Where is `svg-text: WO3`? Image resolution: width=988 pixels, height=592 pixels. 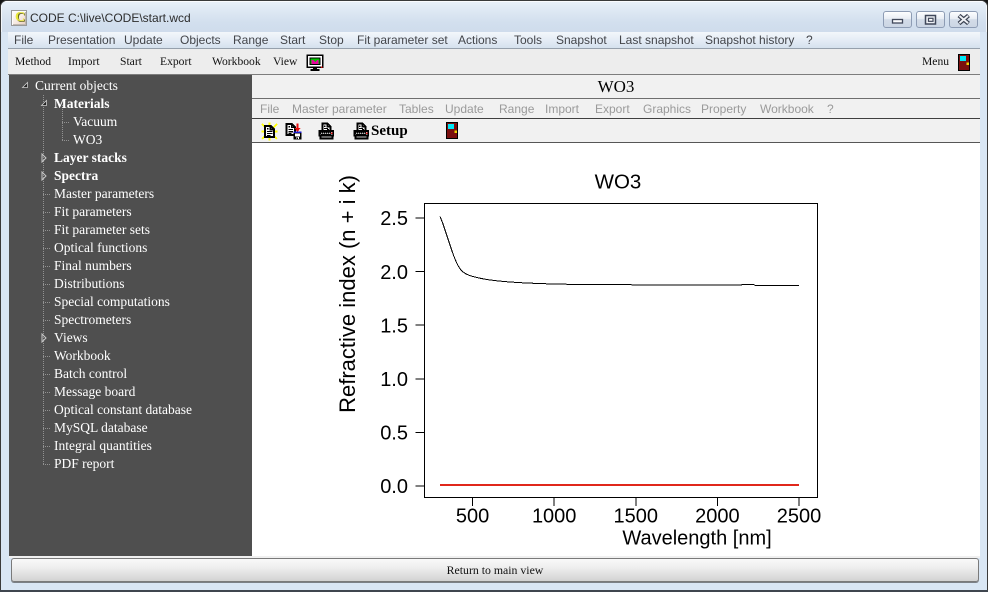 svg-text: WO3 is located at coordinates (618, 182).